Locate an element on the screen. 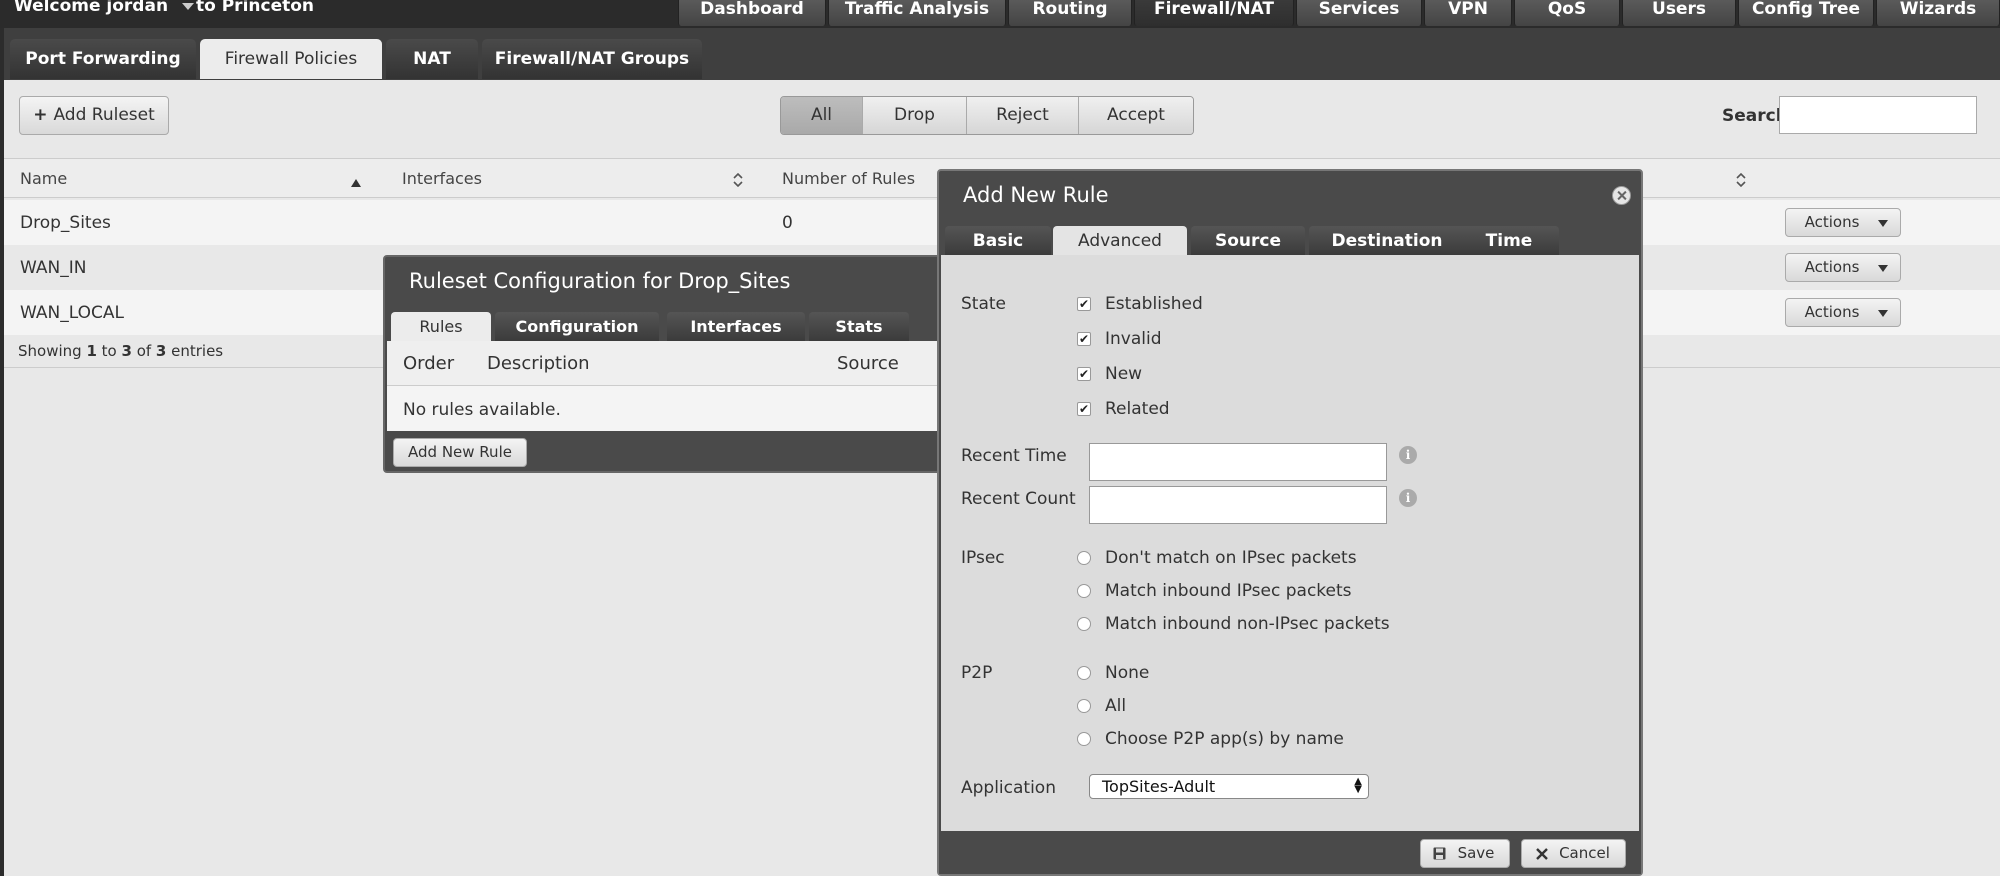  tab-configuration: Configuration is located at coordinates (577, 327).